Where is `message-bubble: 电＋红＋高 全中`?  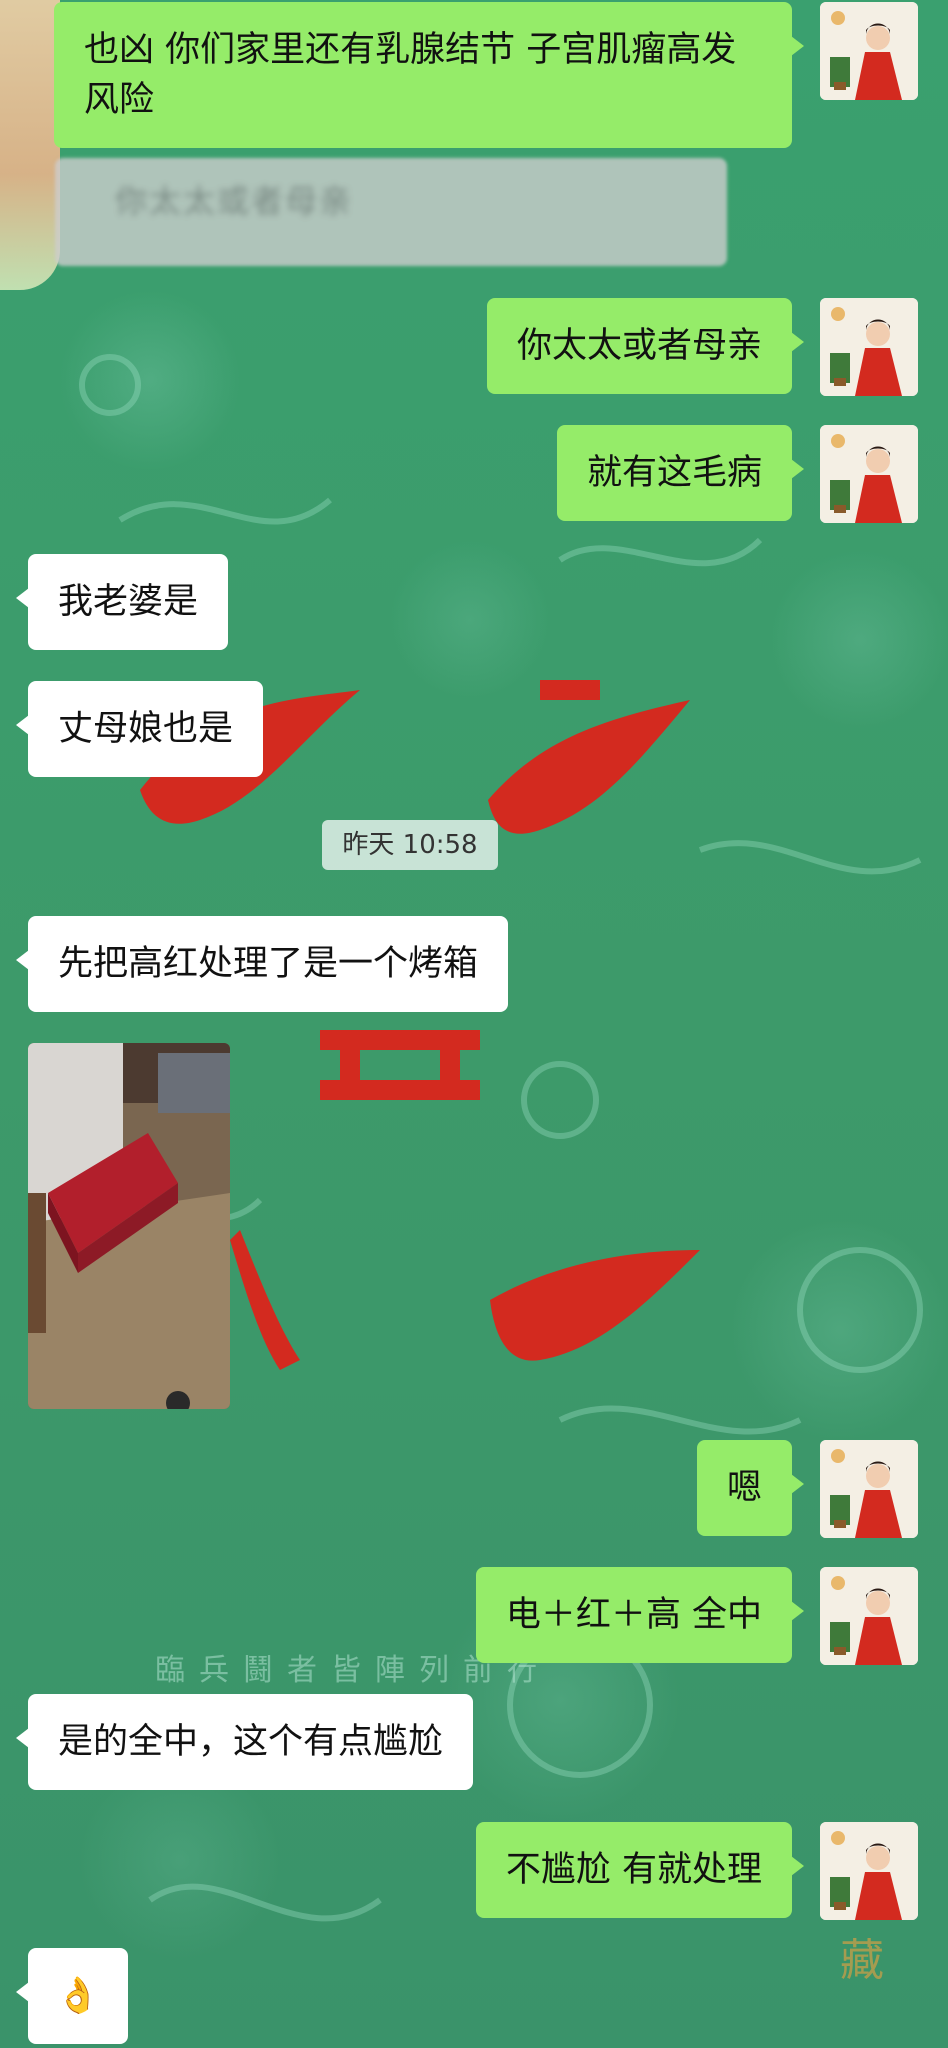 message-bubble: 电＋红＋高 全中 is located at coordinates (640, 1615).